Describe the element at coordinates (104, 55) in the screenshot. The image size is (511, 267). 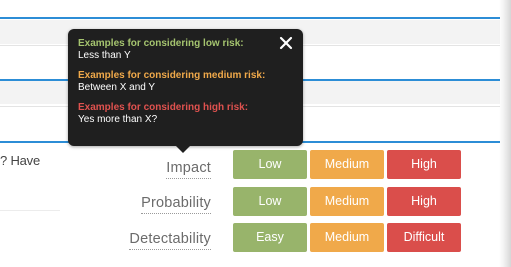
I see `tooltip-low-value: Less than Y` at that location.